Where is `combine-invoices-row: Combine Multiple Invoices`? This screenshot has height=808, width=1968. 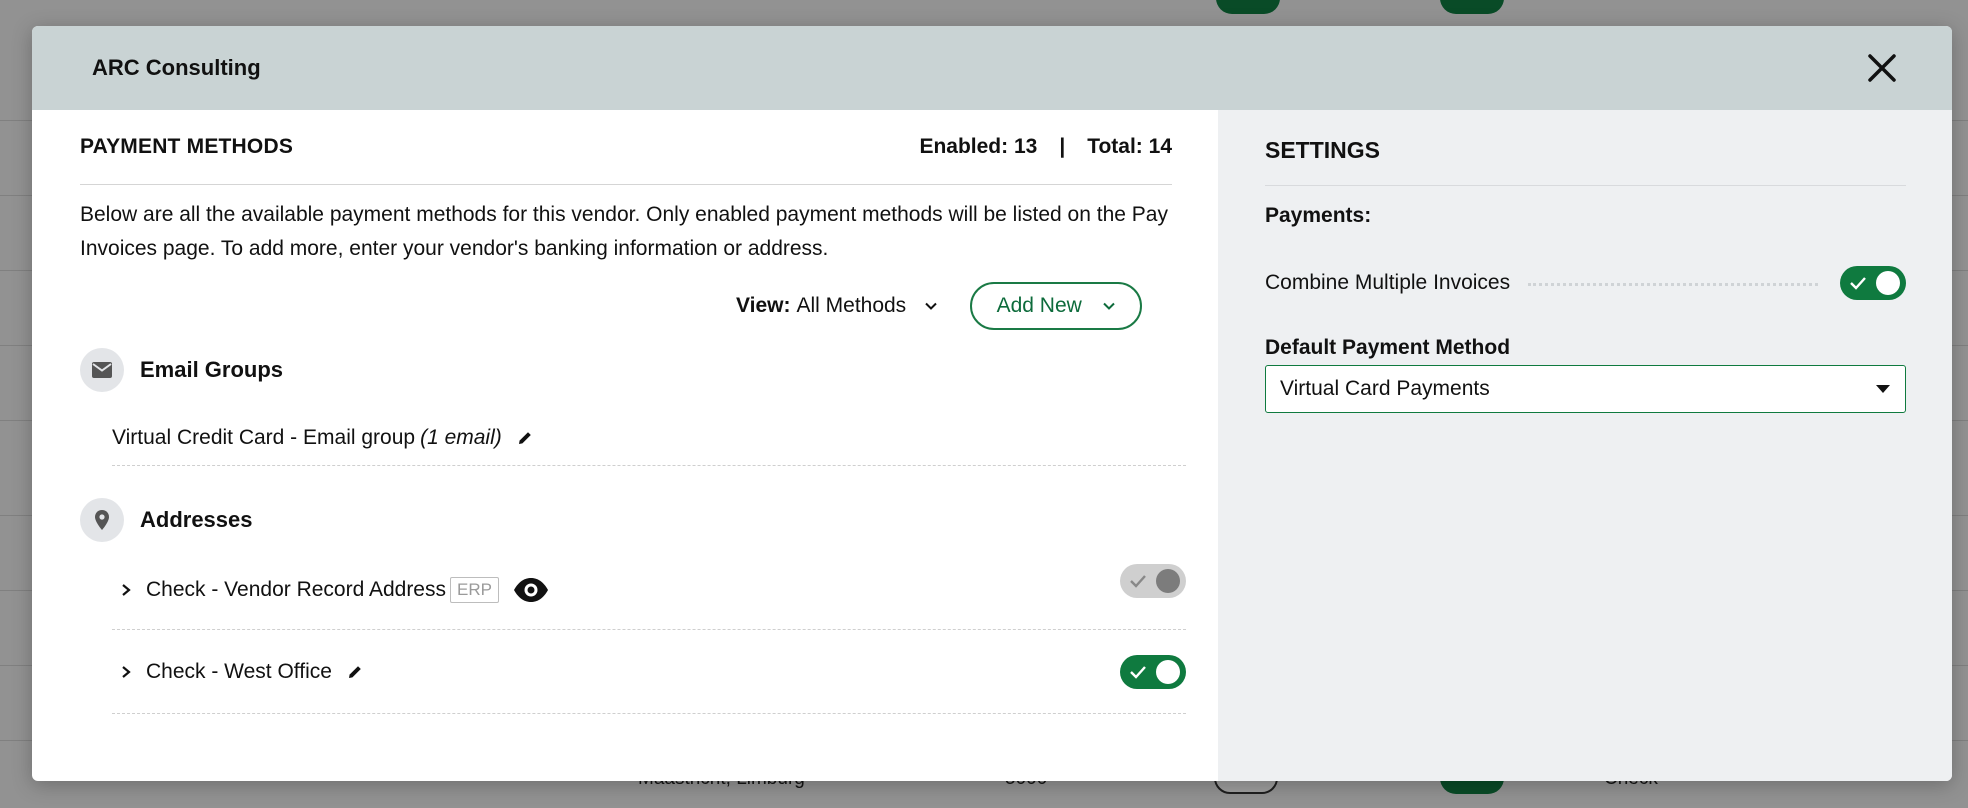
combine-invoices-row: Combine Multiple Invoices is located at coordinates (1585, 283).